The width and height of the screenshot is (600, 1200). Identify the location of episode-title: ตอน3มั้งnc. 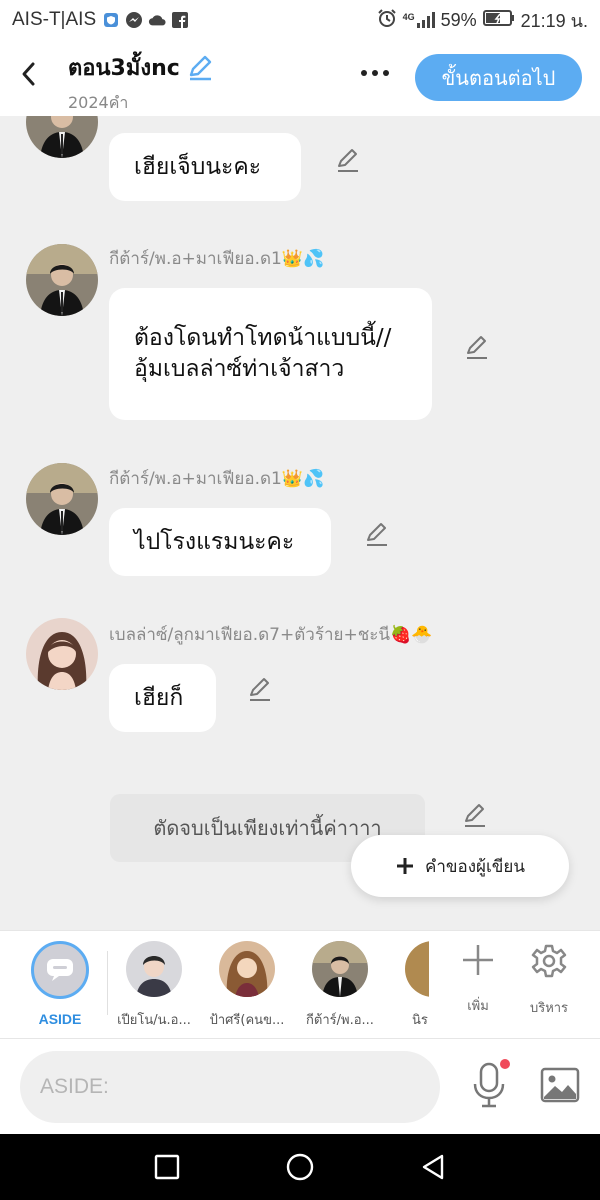
(141, 67).